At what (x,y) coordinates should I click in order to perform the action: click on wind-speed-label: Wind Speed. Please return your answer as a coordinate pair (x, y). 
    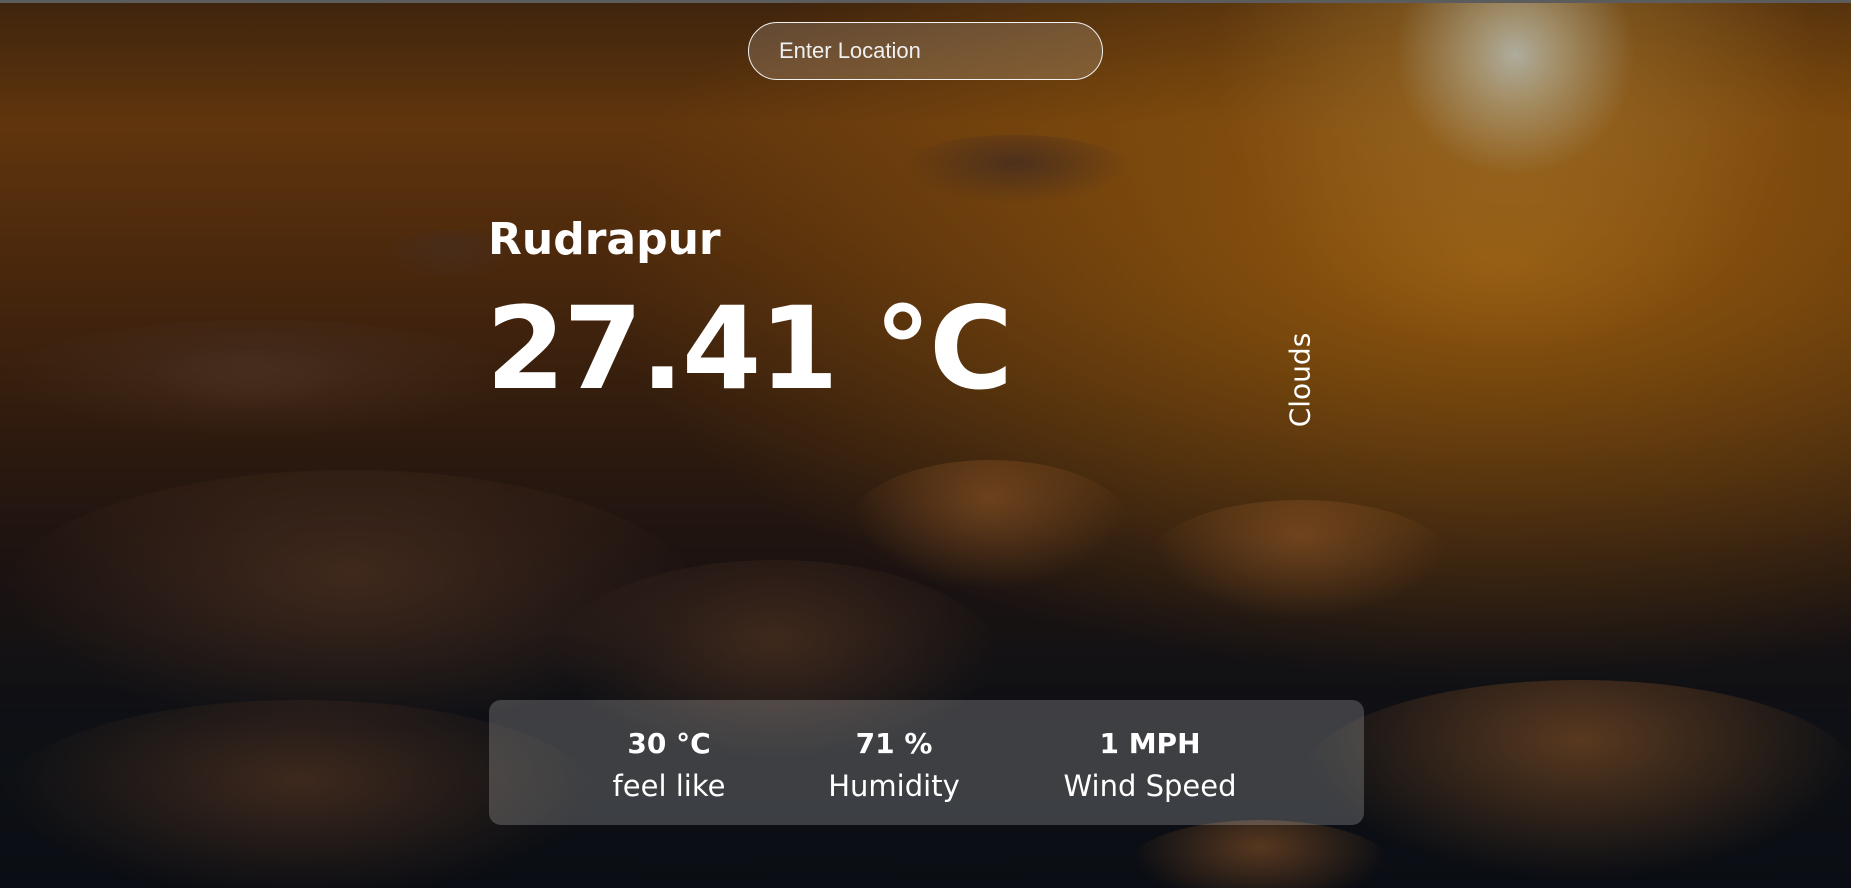
    Looking at the image, I should click on (1150, 786).